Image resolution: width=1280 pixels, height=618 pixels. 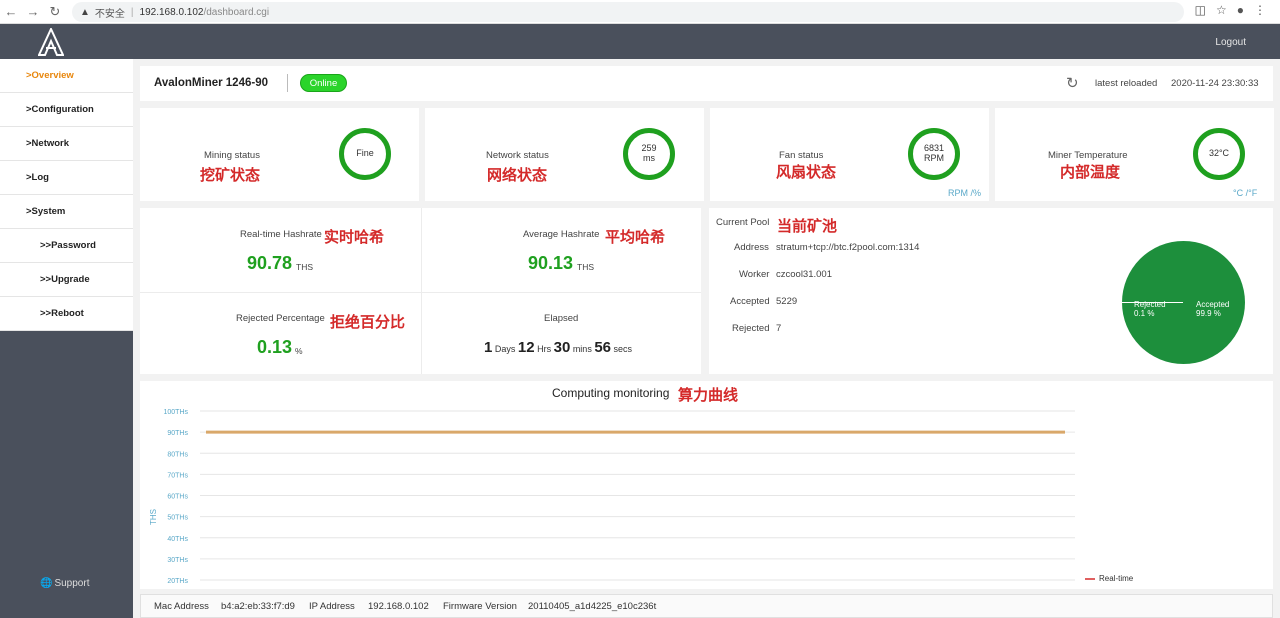 I want to click on legend-swatch, so click(x=1090, y=578).